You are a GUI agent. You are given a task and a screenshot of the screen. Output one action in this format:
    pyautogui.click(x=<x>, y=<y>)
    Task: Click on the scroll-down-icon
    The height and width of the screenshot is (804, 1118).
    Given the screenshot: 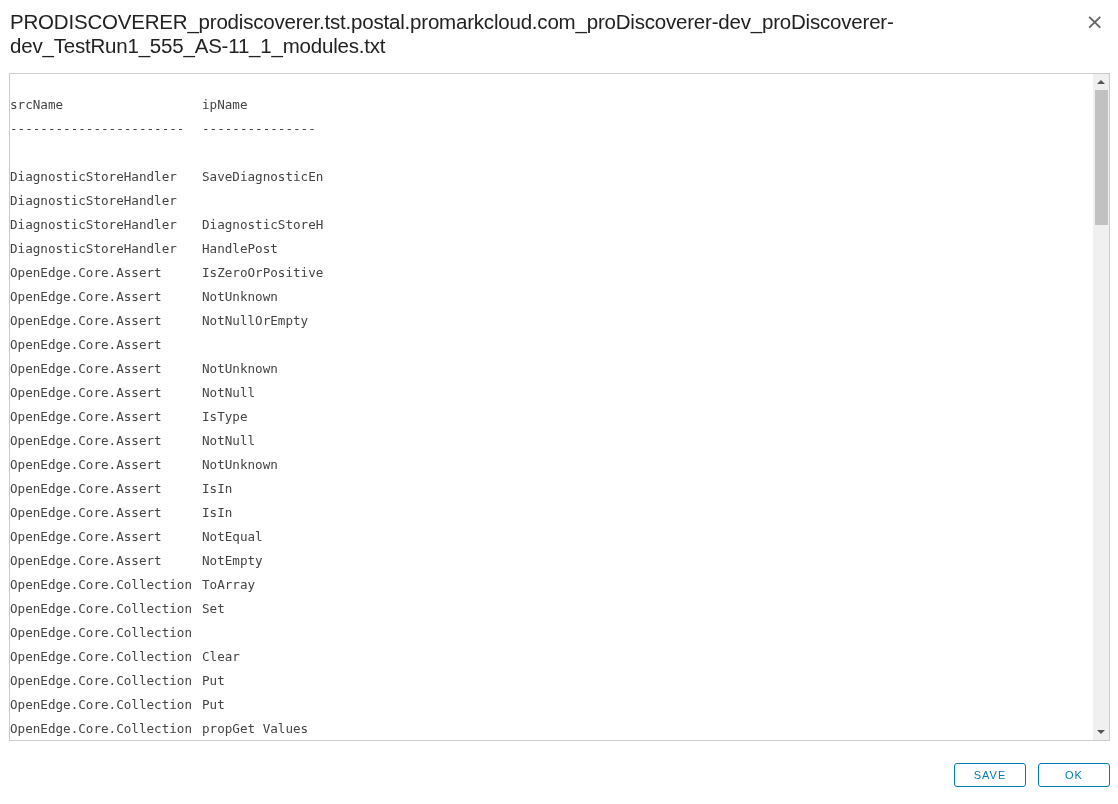 What is the action you would take?
    pyautogui.click(x=1101, y=732)
    